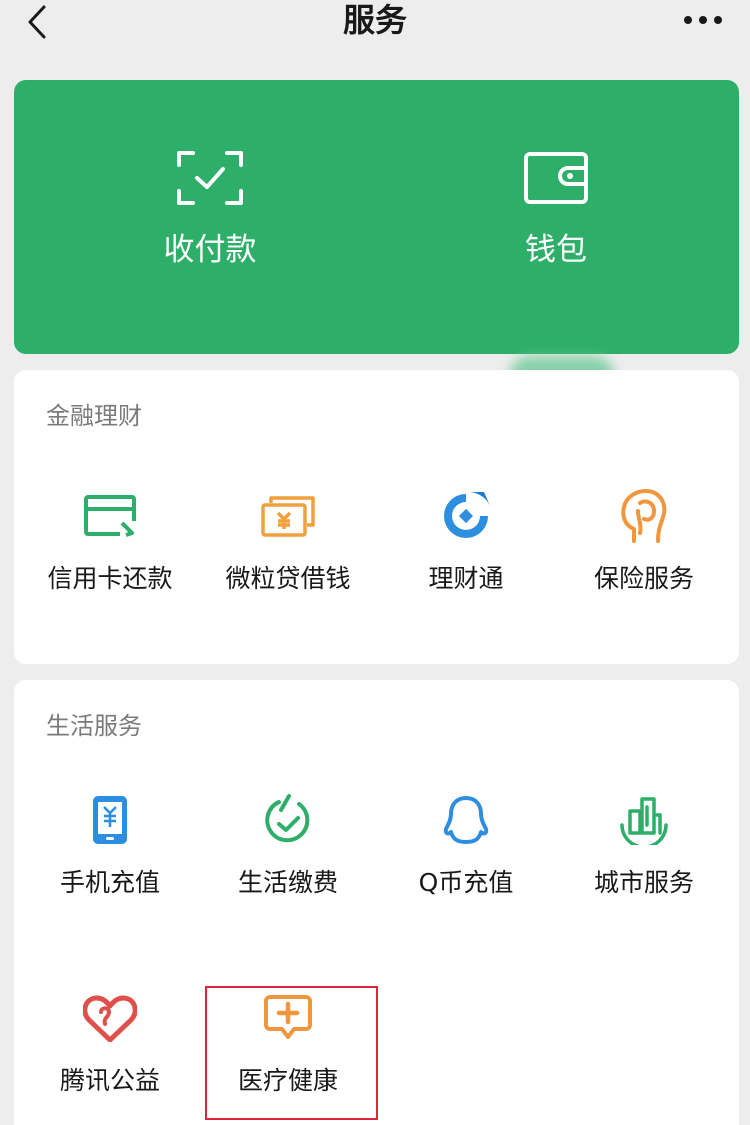  I want to click on scan-check-icon, so click(210, 178).